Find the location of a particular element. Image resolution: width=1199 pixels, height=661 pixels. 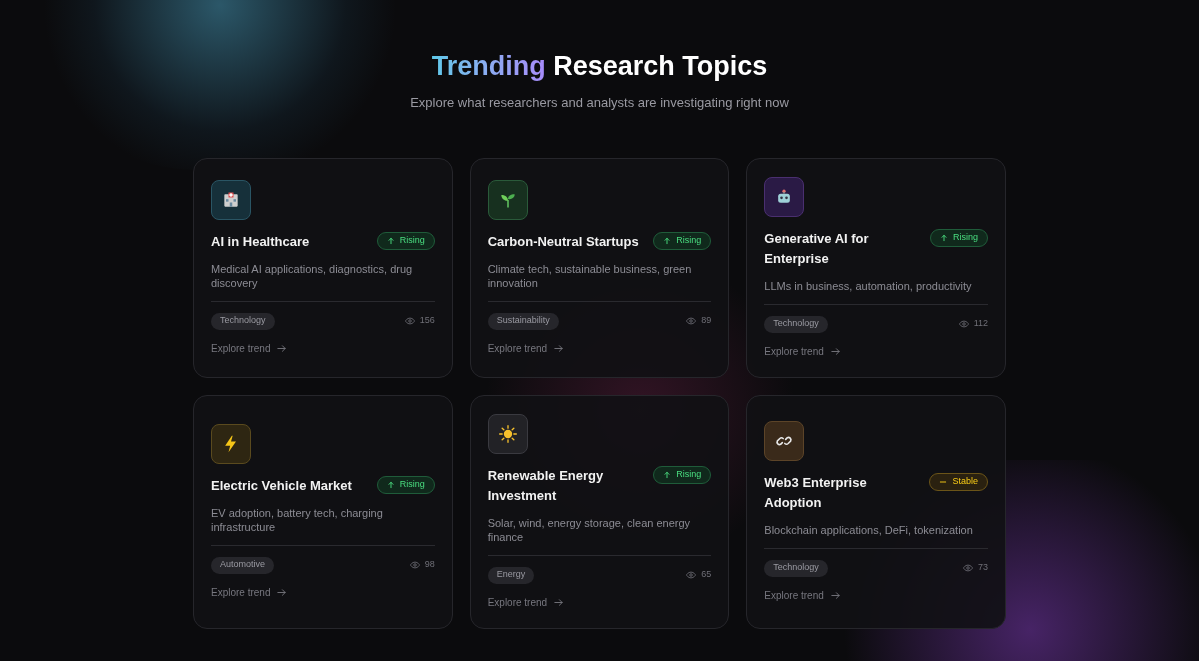

view-count: 89 is located at coordinates (706, 321).